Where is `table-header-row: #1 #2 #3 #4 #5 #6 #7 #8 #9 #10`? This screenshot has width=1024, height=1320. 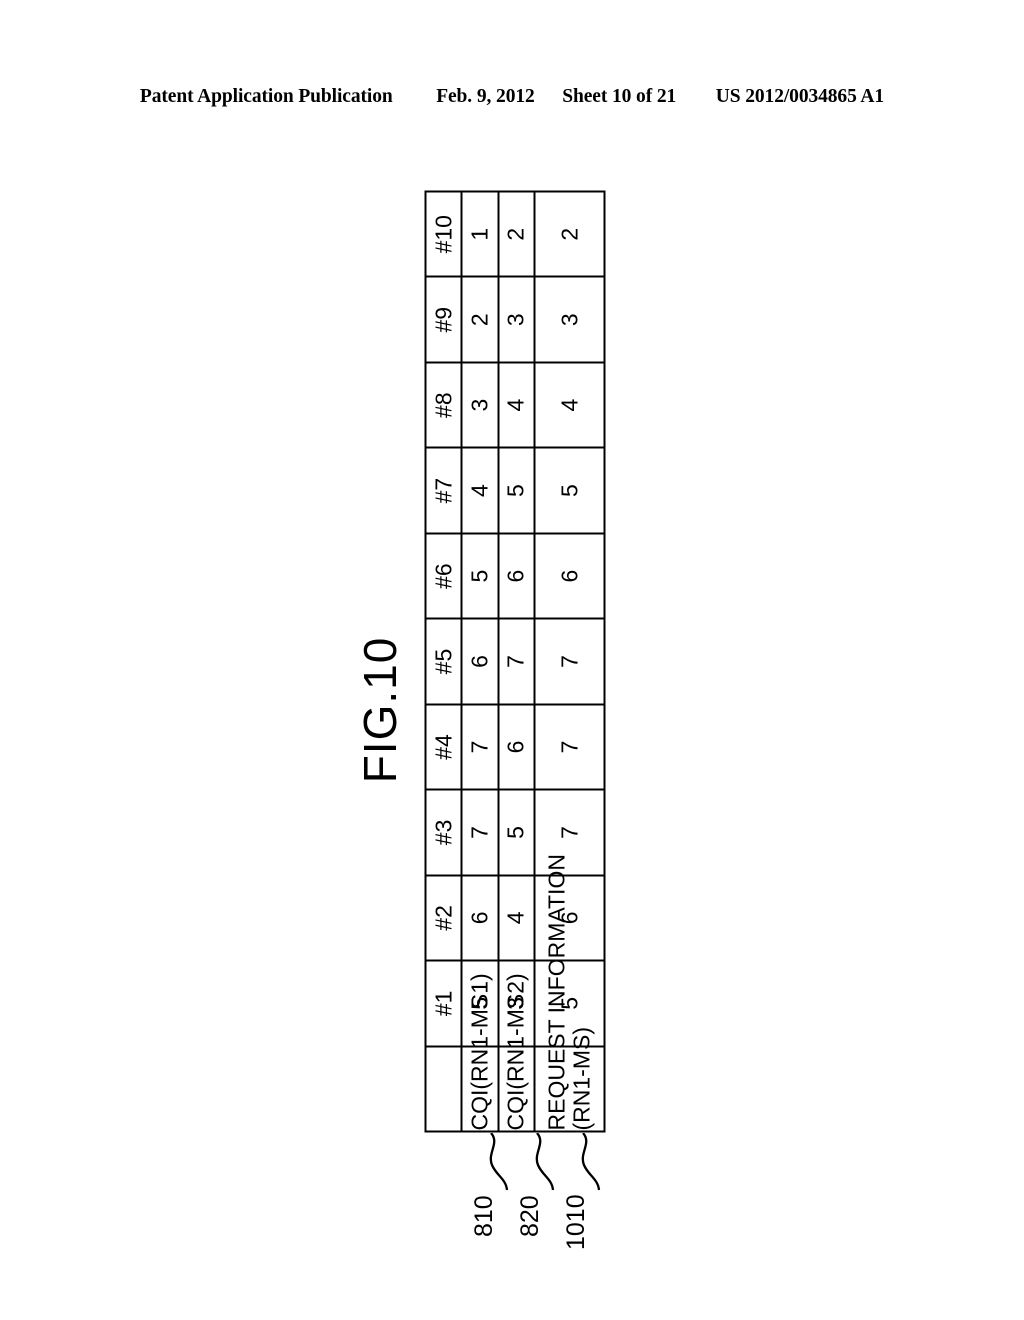
table-header-row: #1 #2 #3 #4 #5 #6 #7 #8 #9 #10 is located at coordinates (443, 661).